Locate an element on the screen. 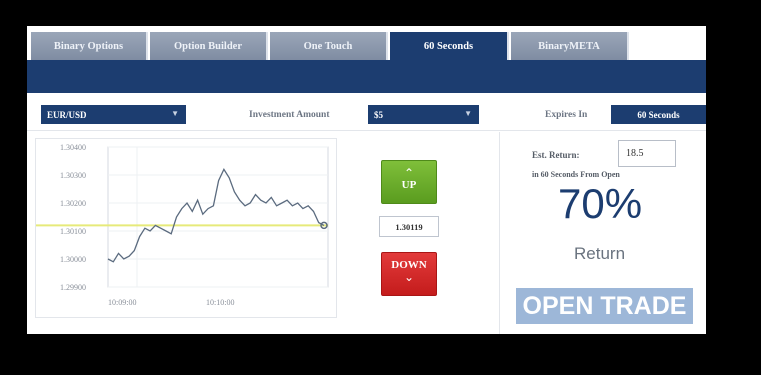 The image size is (761, 375). x-tick-label: 10:10:00 is located at coordinates (220, 302).